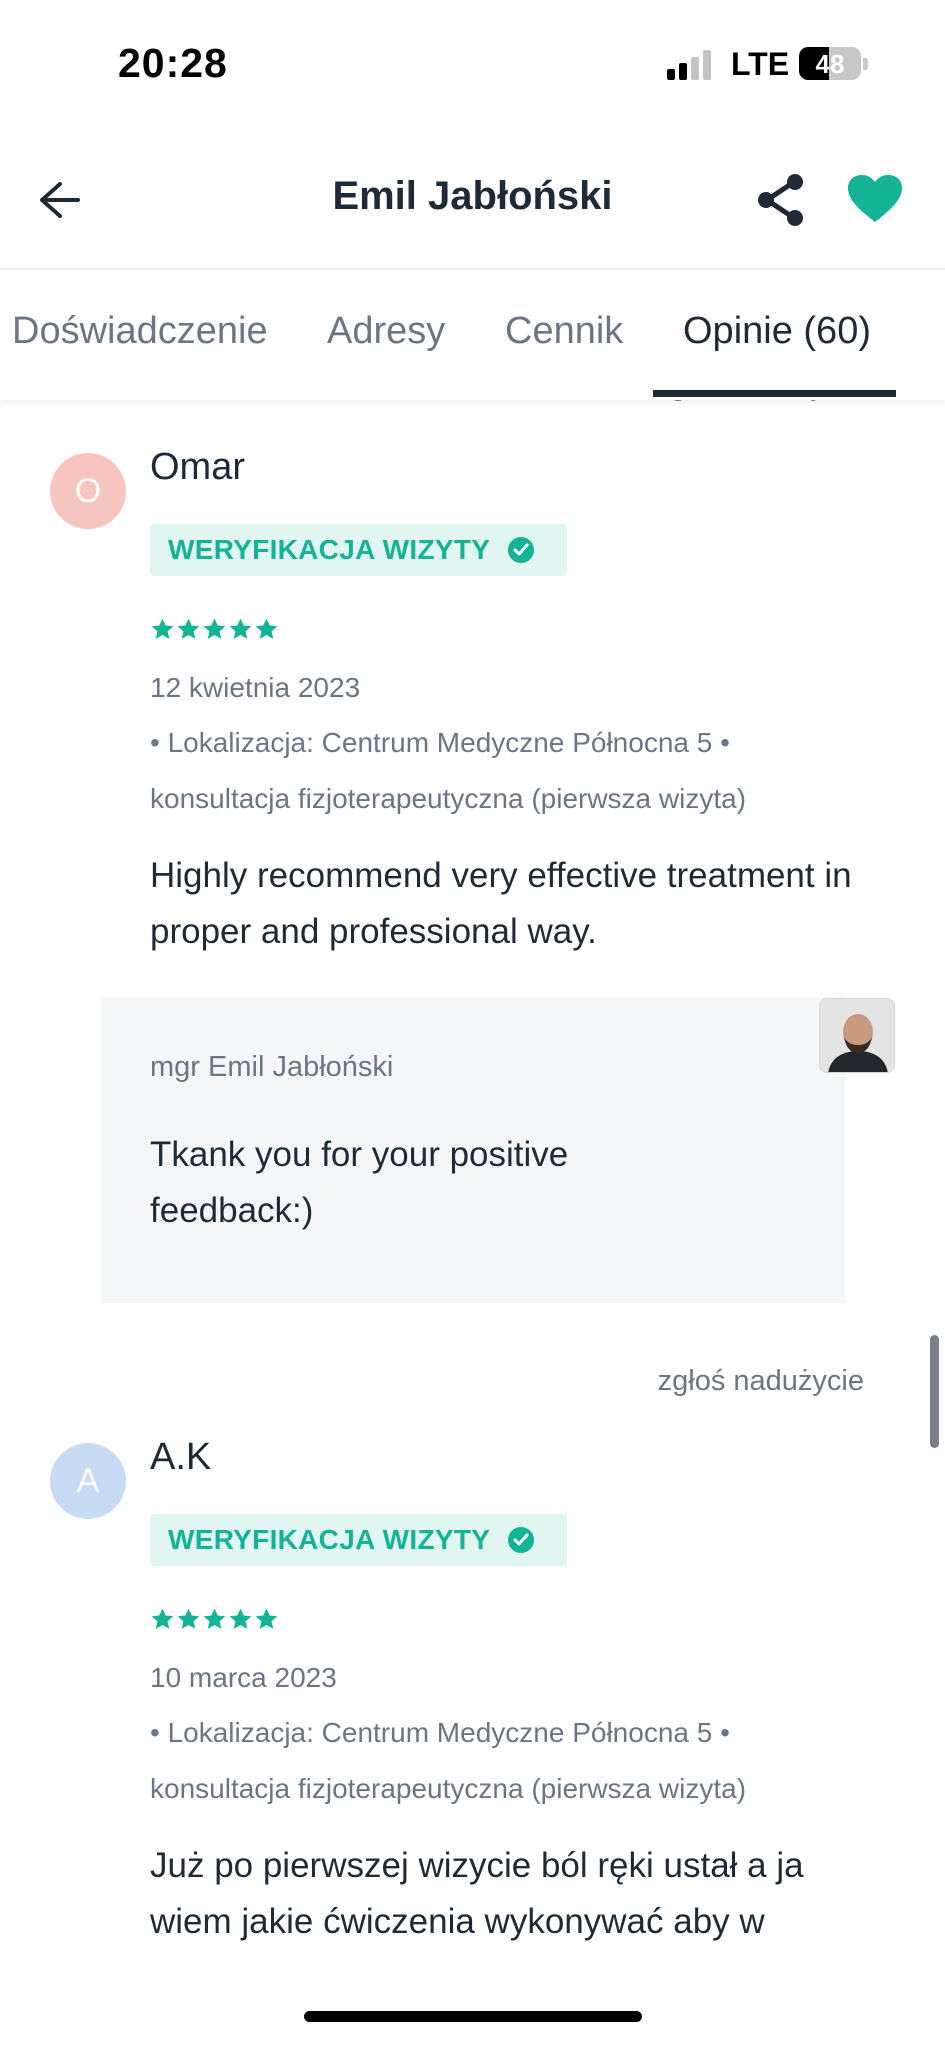  I want to click on profile-header: Emil Jabłoński, so click(472, 200).